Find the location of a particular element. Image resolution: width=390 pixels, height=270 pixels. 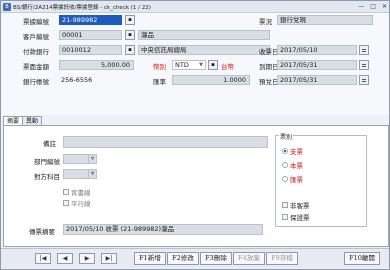

radio-check-label: 支票 is located at coordinates (296, 152).